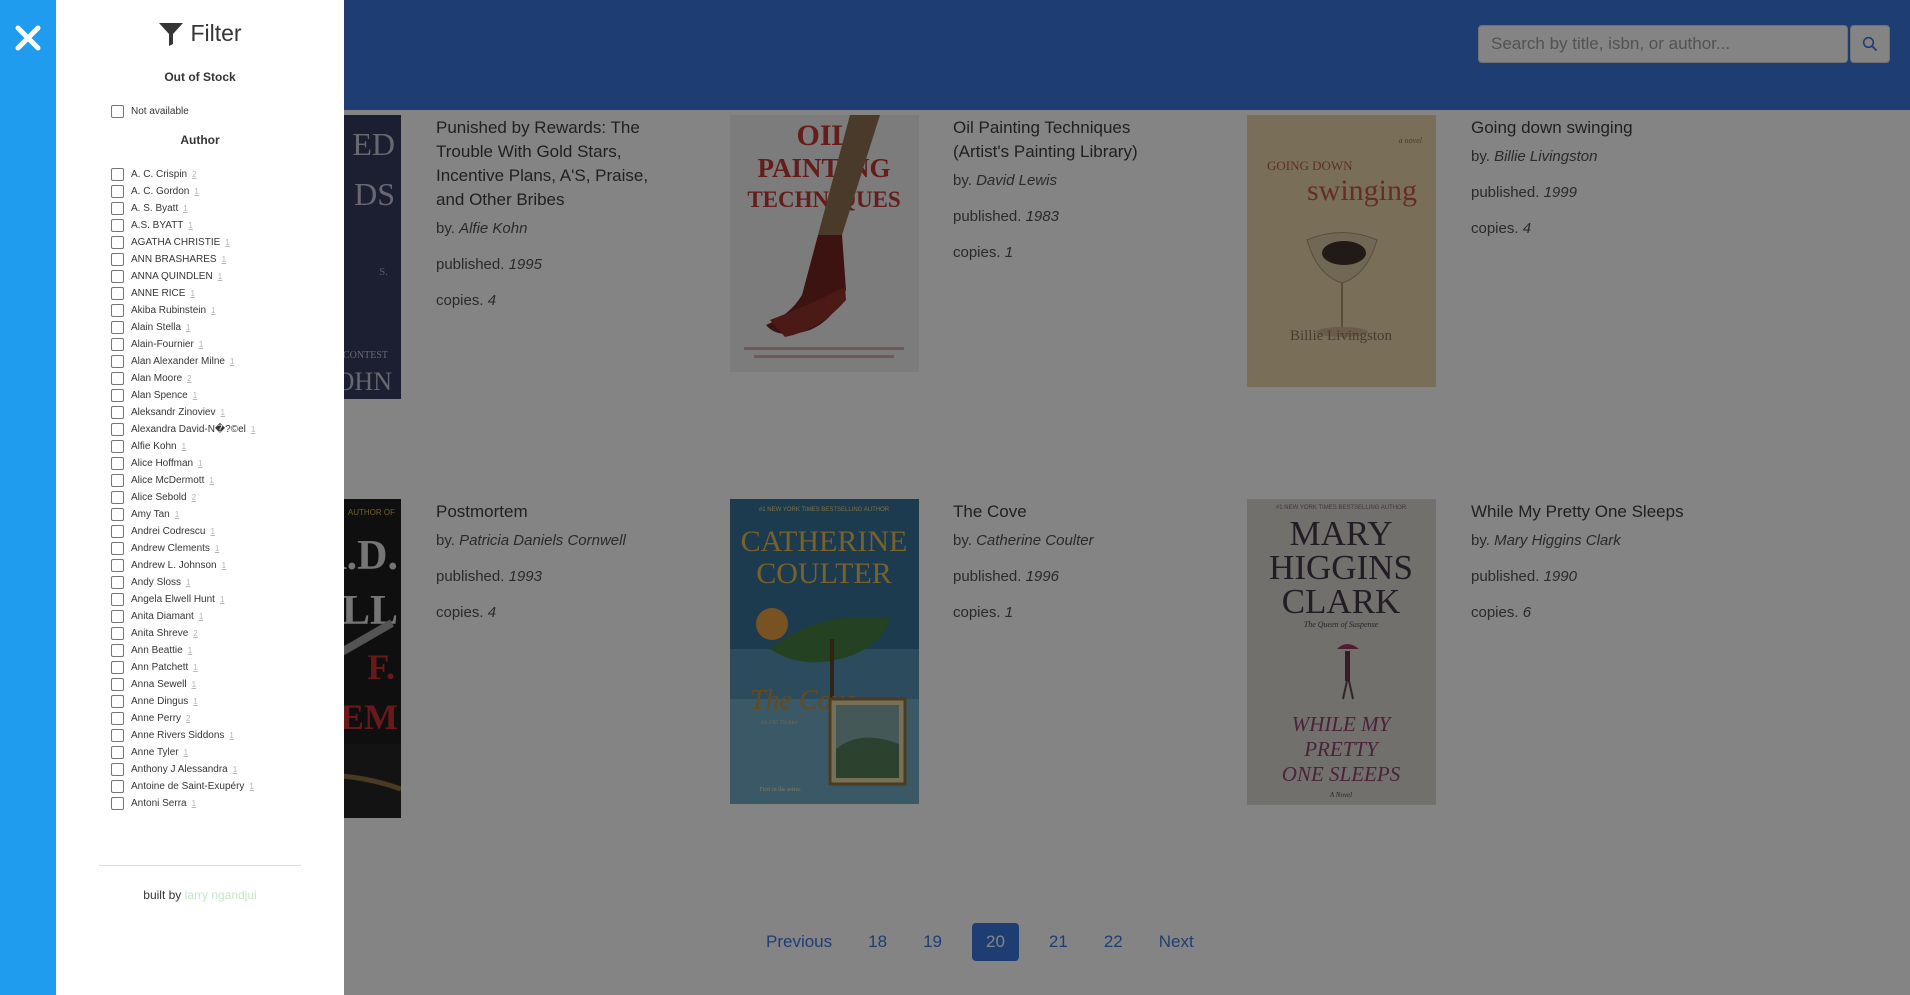 The width and height of the screenshot is (1910, 995). Describe the element at coordinates (200, 242) in the screenshot. I see `author-filter-item: AGATHA CHRISTIE 1` at that location.